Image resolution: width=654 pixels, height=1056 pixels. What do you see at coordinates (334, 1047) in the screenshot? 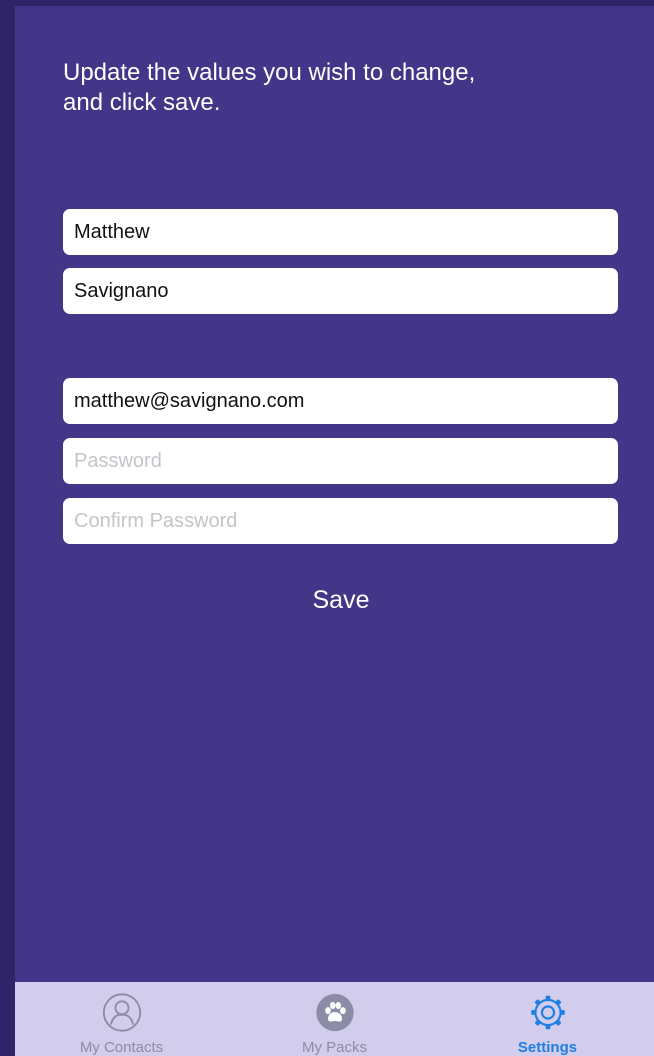
I see `tab-label: My Packs` at bounding box center [334, 1047].